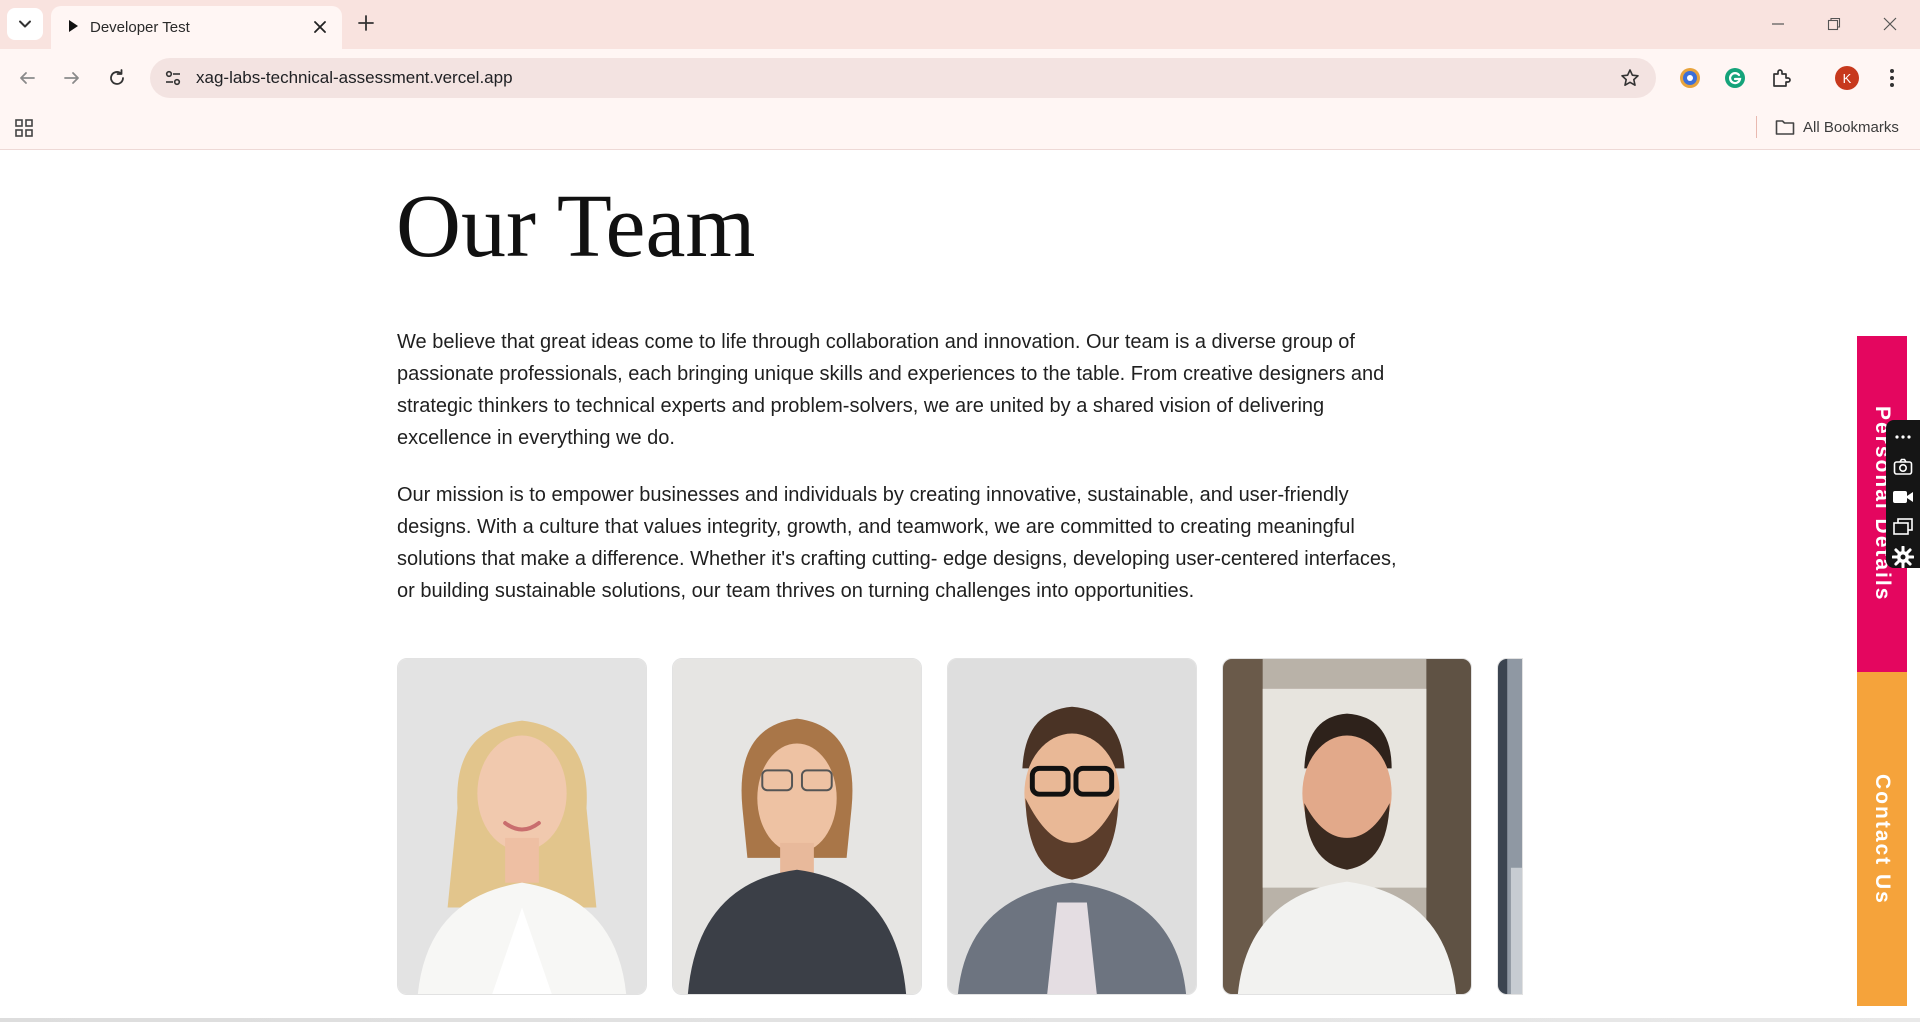 The height and width of the screenshot is (1022, 1920). I want to click on restore-icon, so click(1834, 24).